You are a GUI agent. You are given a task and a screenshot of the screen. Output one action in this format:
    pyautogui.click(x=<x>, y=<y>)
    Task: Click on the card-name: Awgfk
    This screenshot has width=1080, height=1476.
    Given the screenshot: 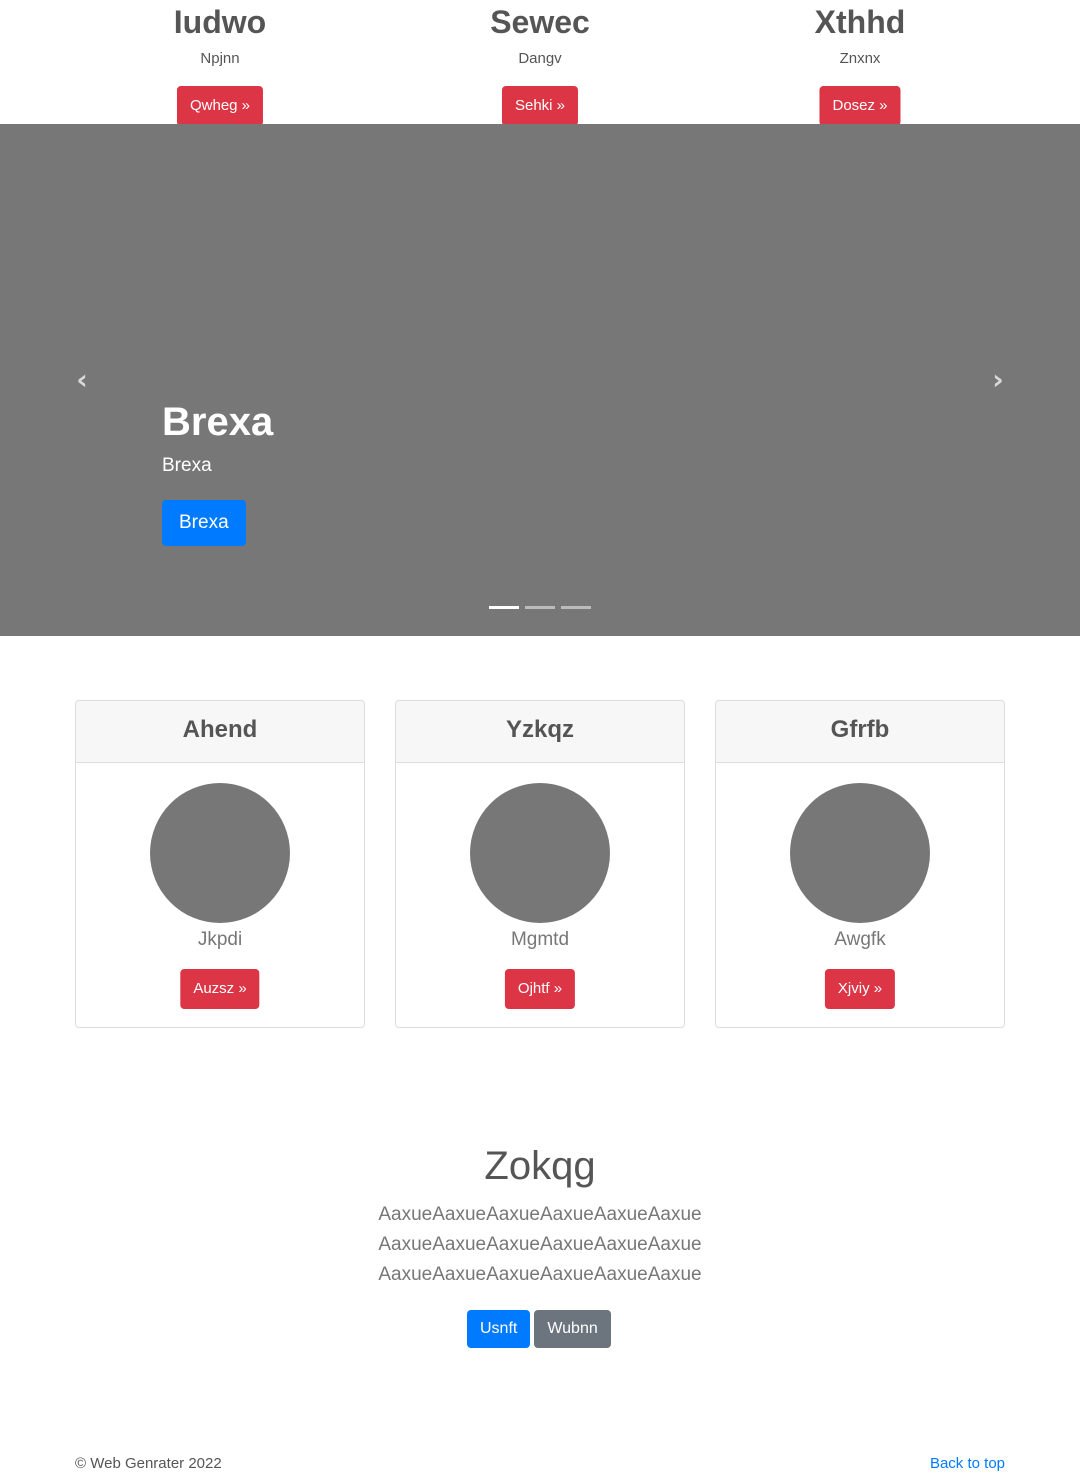 What is the action you would take?
    pyautogui.click(x=860, y=939)
    